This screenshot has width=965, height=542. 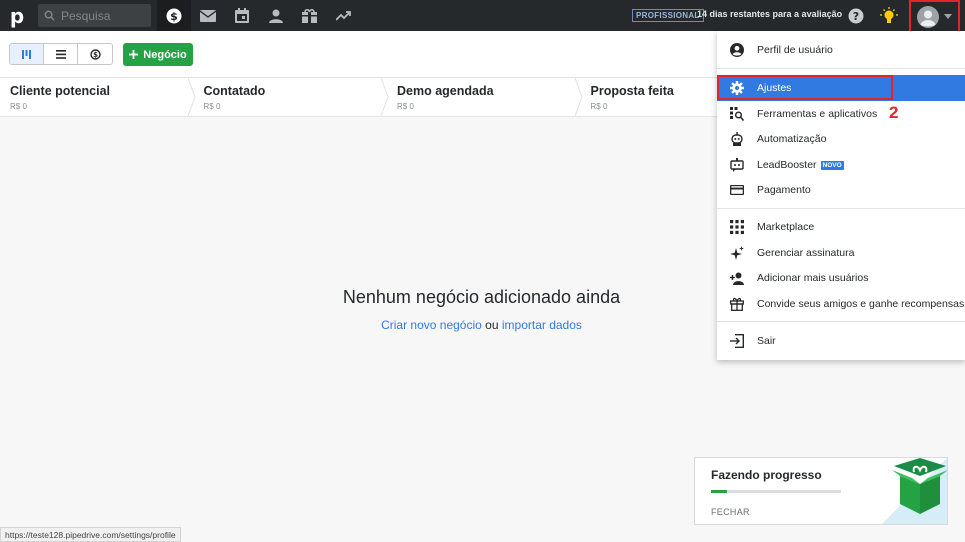 I want to click on menu-item-label: Automatização, so click(x=792, y=139).